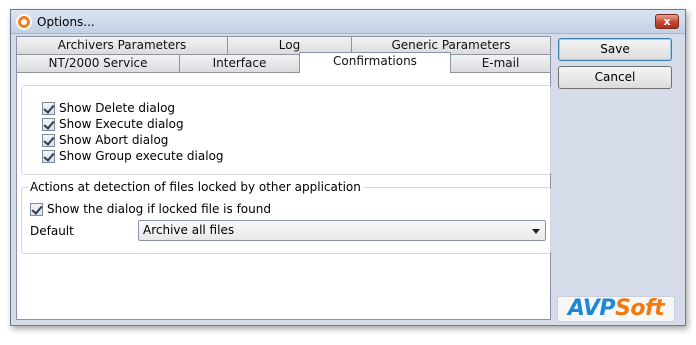 The height and width of the screenshot is (345, 696). Describe the element at coordinates (615, 49) in the screenshot. I see `save-button: Save` at that location.